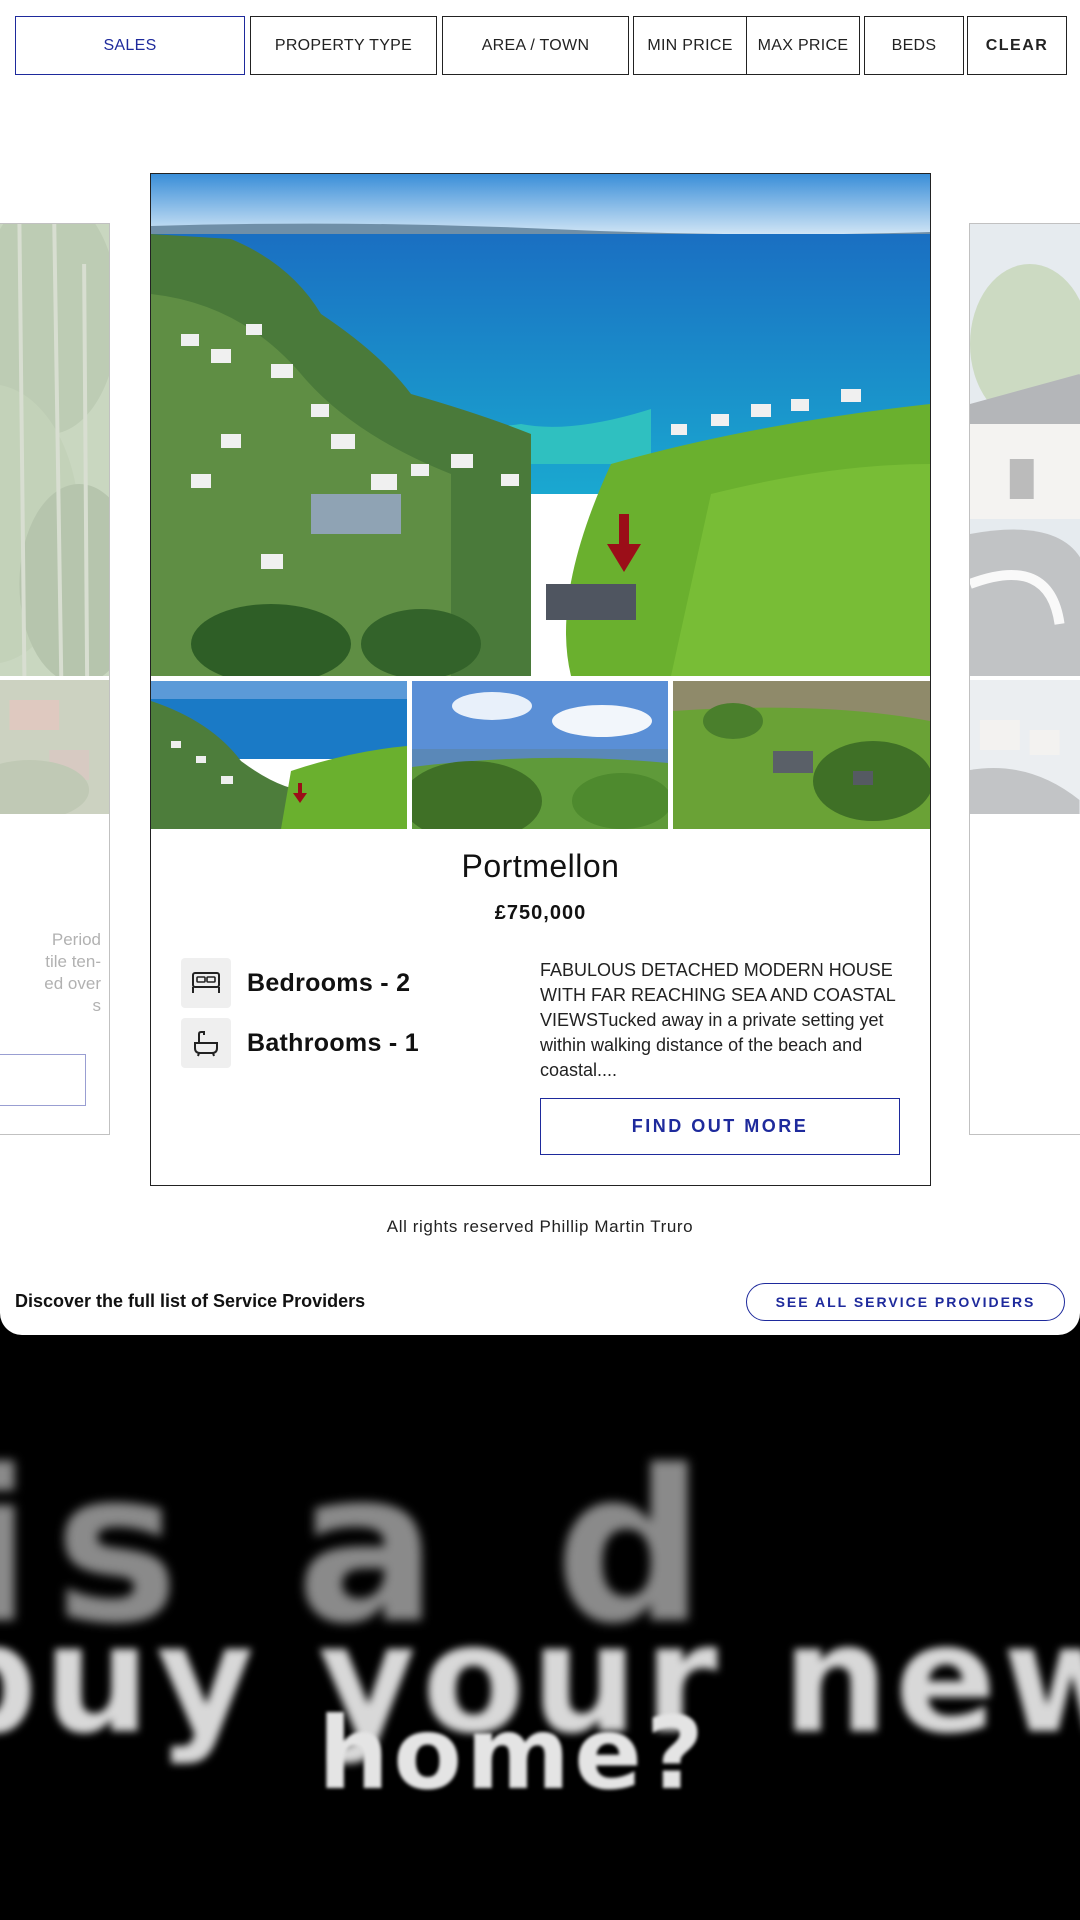 Image resolution: width=1080 pixels, height=1920 pixels. Describe the element at coordinates (50, 973) in the screenshot. I see `previous-listing-excerpt: Period tile ten- ed over s` at that location.